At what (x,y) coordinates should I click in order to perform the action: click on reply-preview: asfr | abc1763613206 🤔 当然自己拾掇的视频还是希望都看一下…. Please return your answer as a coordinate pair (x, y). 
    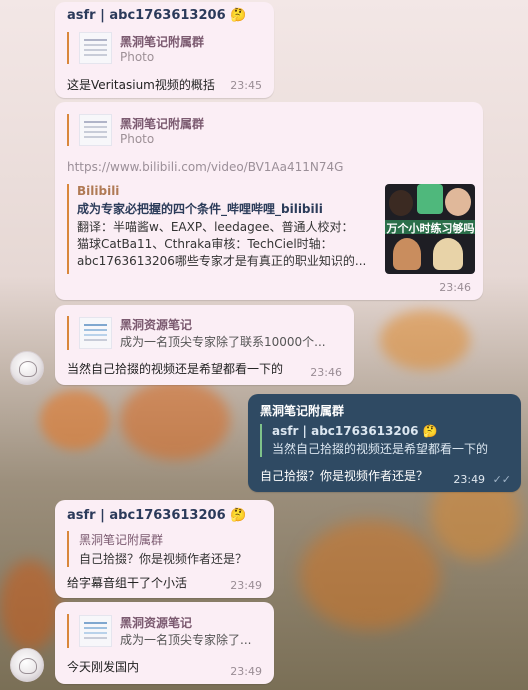
    Looking at the image, I should click on (374, 440).